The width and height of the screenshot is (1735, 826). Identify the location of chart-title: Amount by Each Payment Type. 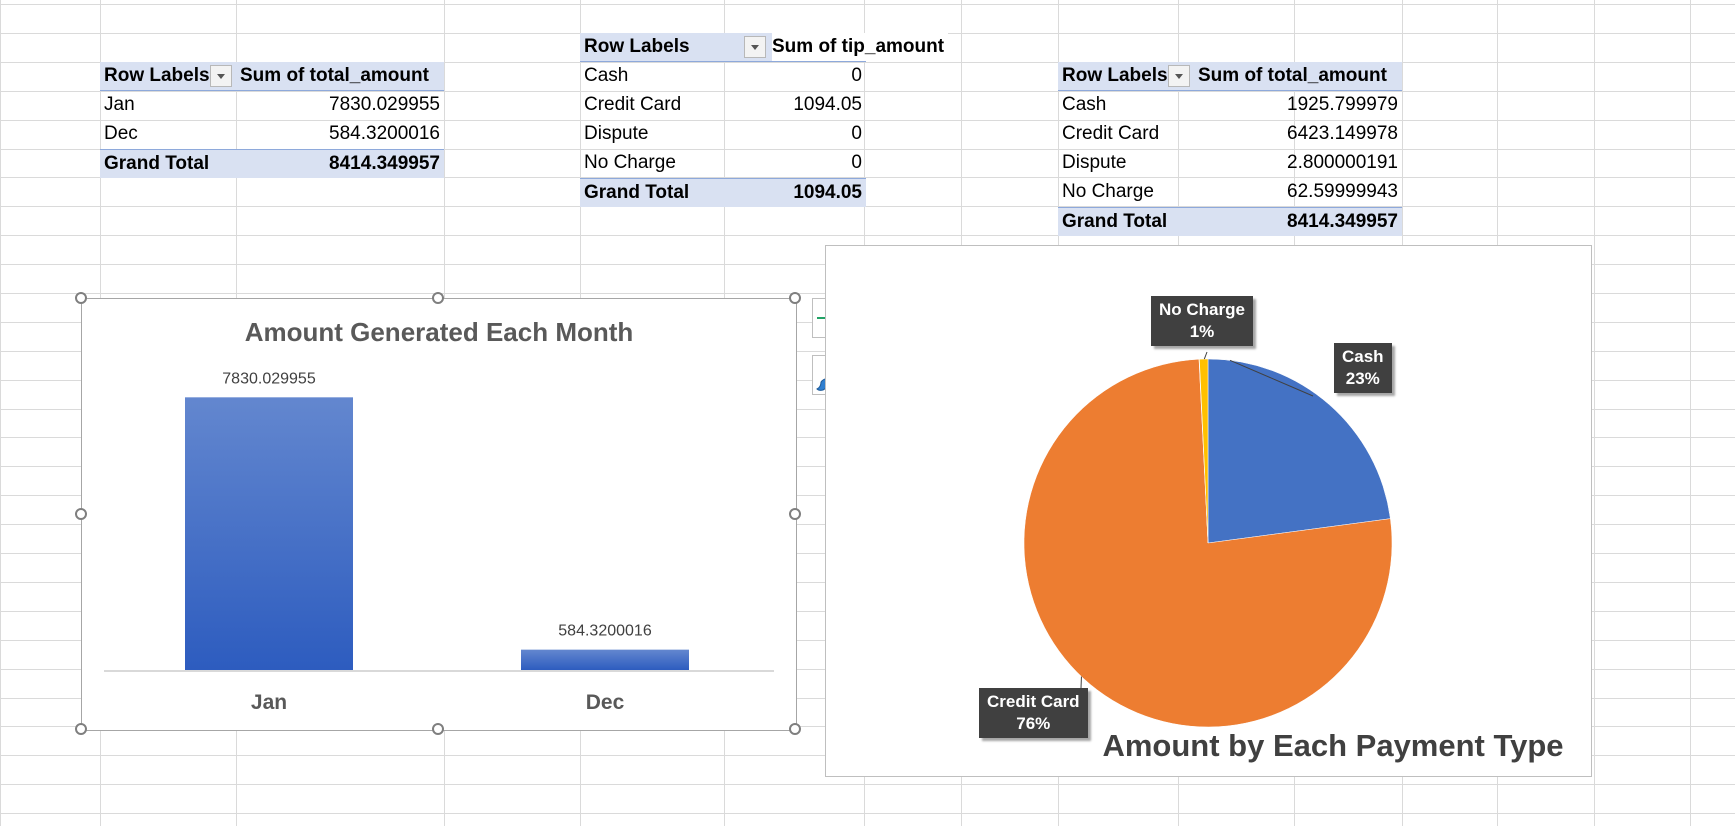
(1332, 745).